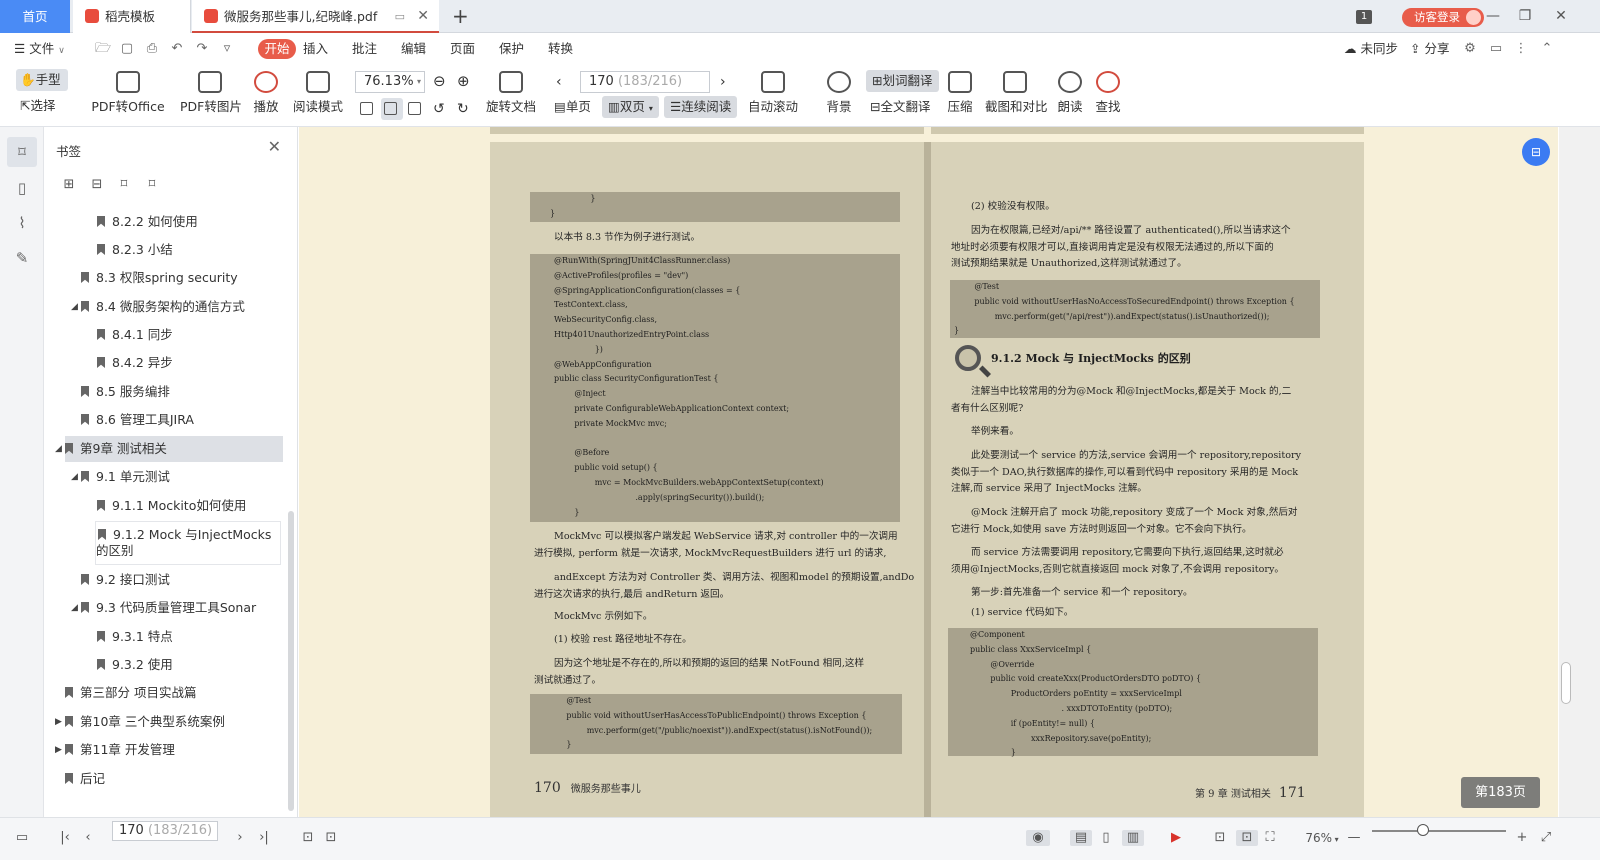 This screenshot has height=860, width=1600. What do you see at coordinates (315, 49) in the screenshot?
I see `menu-insert: 插入` at bounding box center [315, 49].